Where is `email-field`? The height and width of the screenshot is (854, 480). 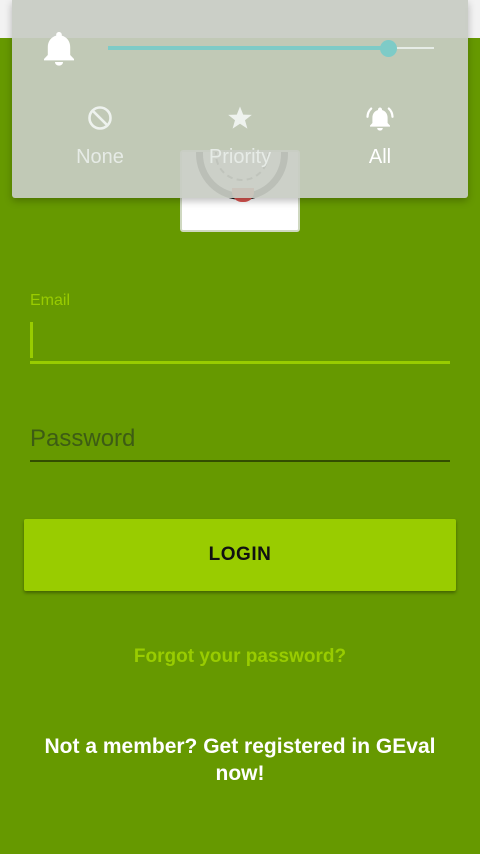
email-field is located at coordinates (240, 342).